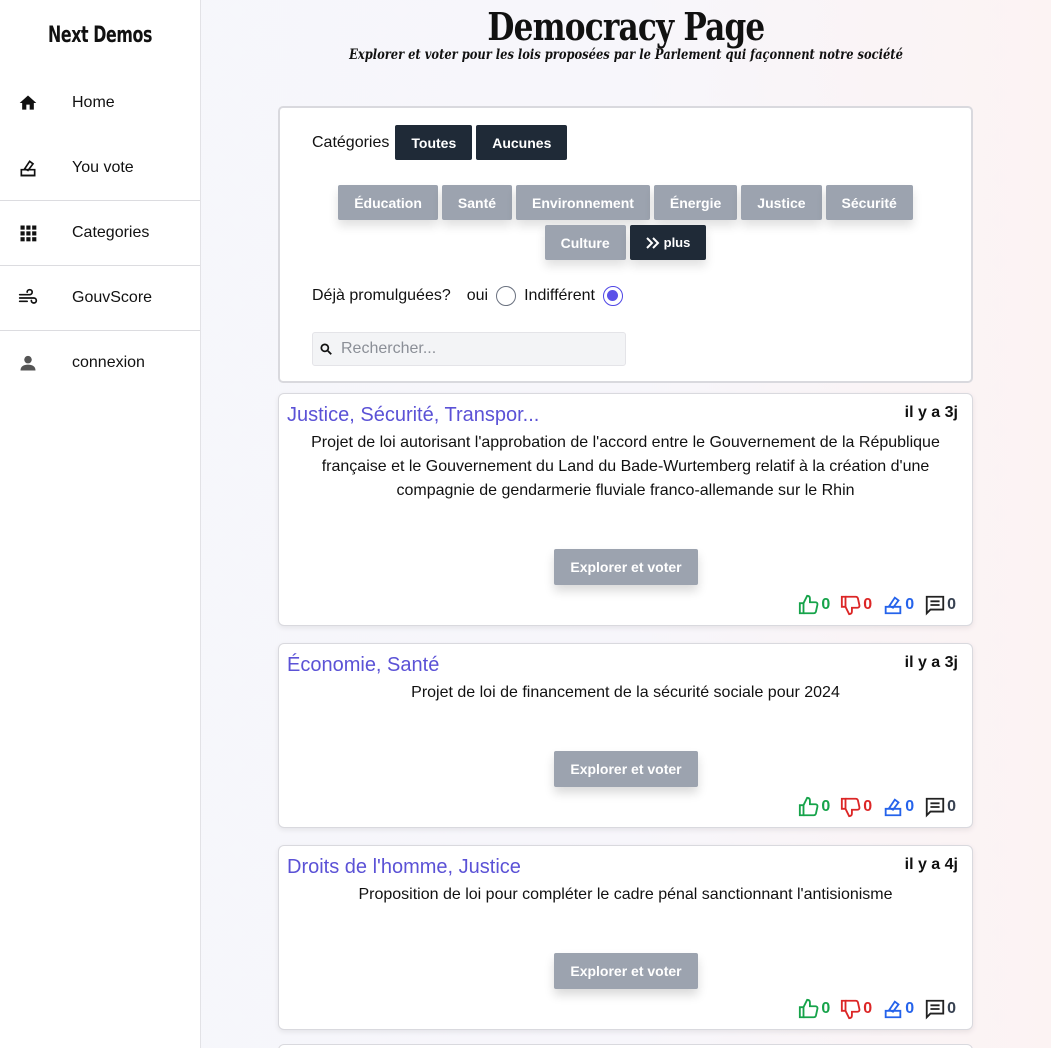 The image size is (1051, 1048). I want to click on tag-education: Éducation, so click(388, 202).